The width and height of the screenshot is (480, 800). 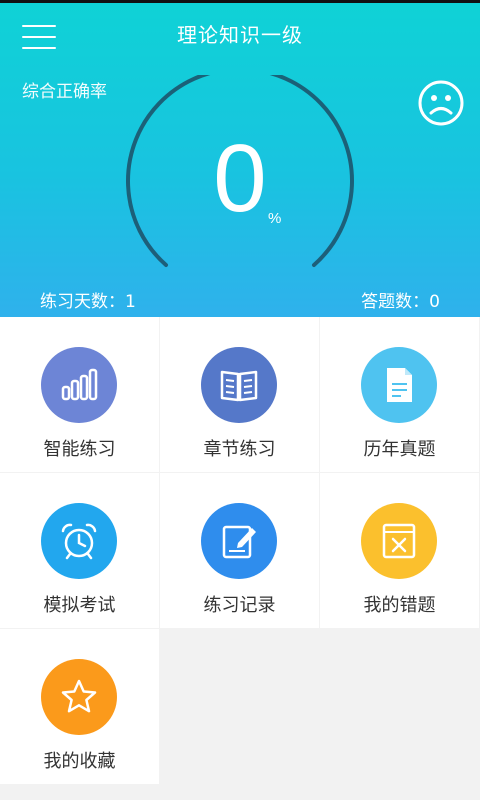 I want to click on accuracy-value: 0 %, so click(x=240, y=179).